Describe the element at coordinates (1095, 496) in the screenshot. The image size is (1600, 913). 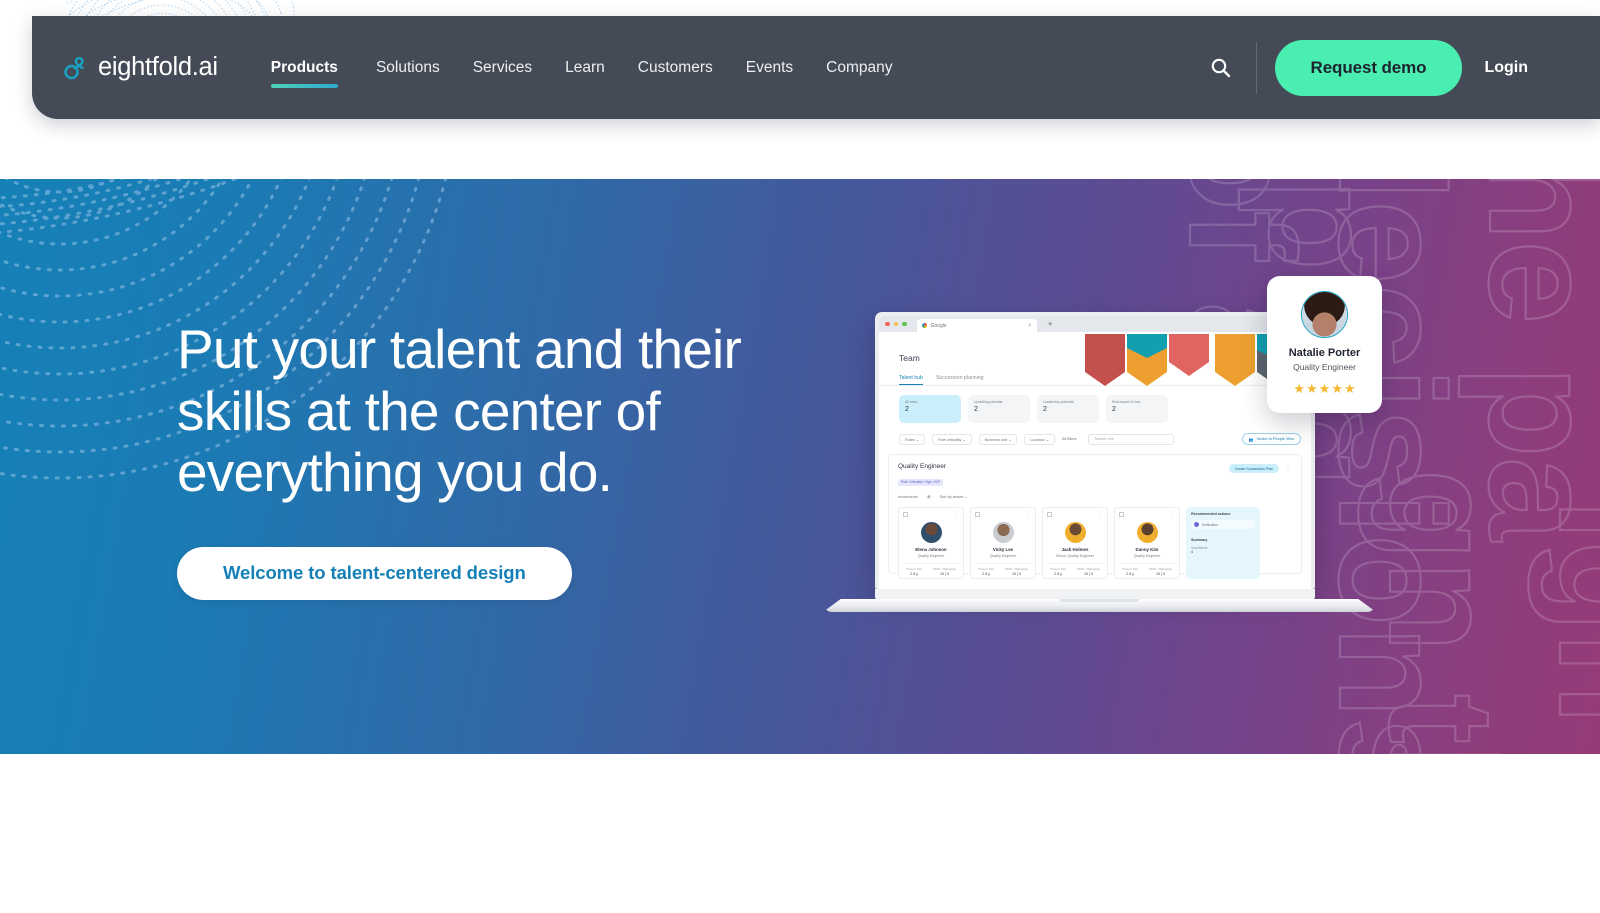
I see `role-subbar: Incumbents 8 Sort by tenure ⌄` at that location.